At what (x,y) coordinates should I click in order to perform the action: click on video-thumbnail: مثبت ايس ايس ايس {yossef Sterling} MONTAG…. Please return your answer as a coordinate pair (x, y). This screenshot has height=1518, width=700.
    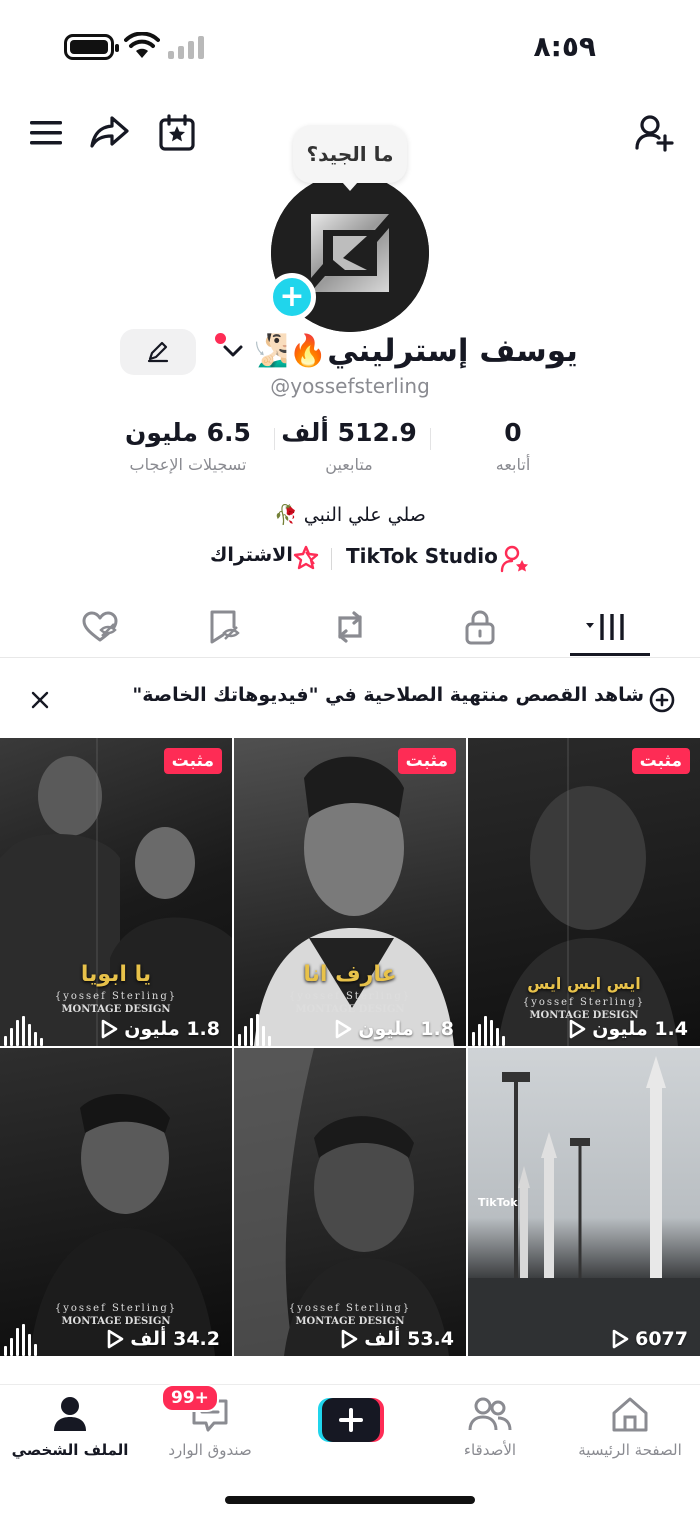
    Looking at the image, I should click on (584, 892).